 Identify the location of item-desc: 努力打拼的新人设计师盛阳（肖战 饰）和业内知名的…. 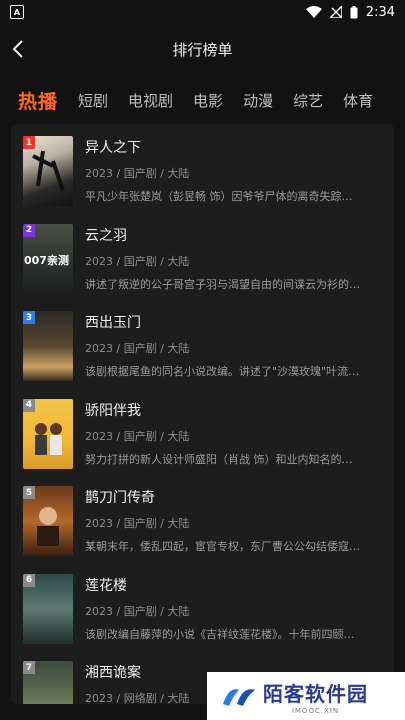
(219, 459).